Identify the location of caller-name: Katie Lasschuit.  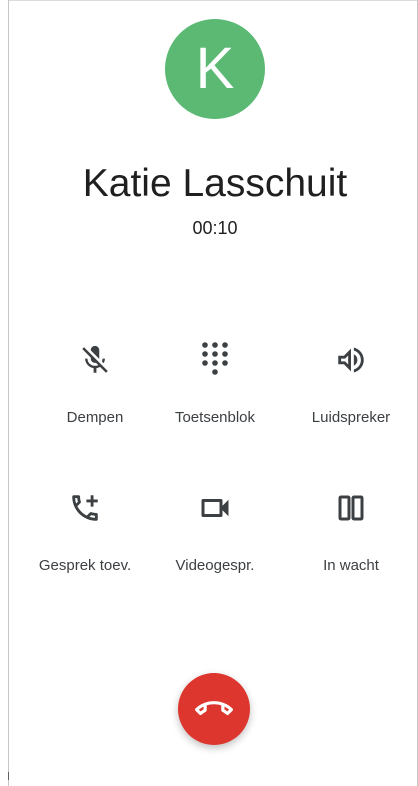
(215, 183).